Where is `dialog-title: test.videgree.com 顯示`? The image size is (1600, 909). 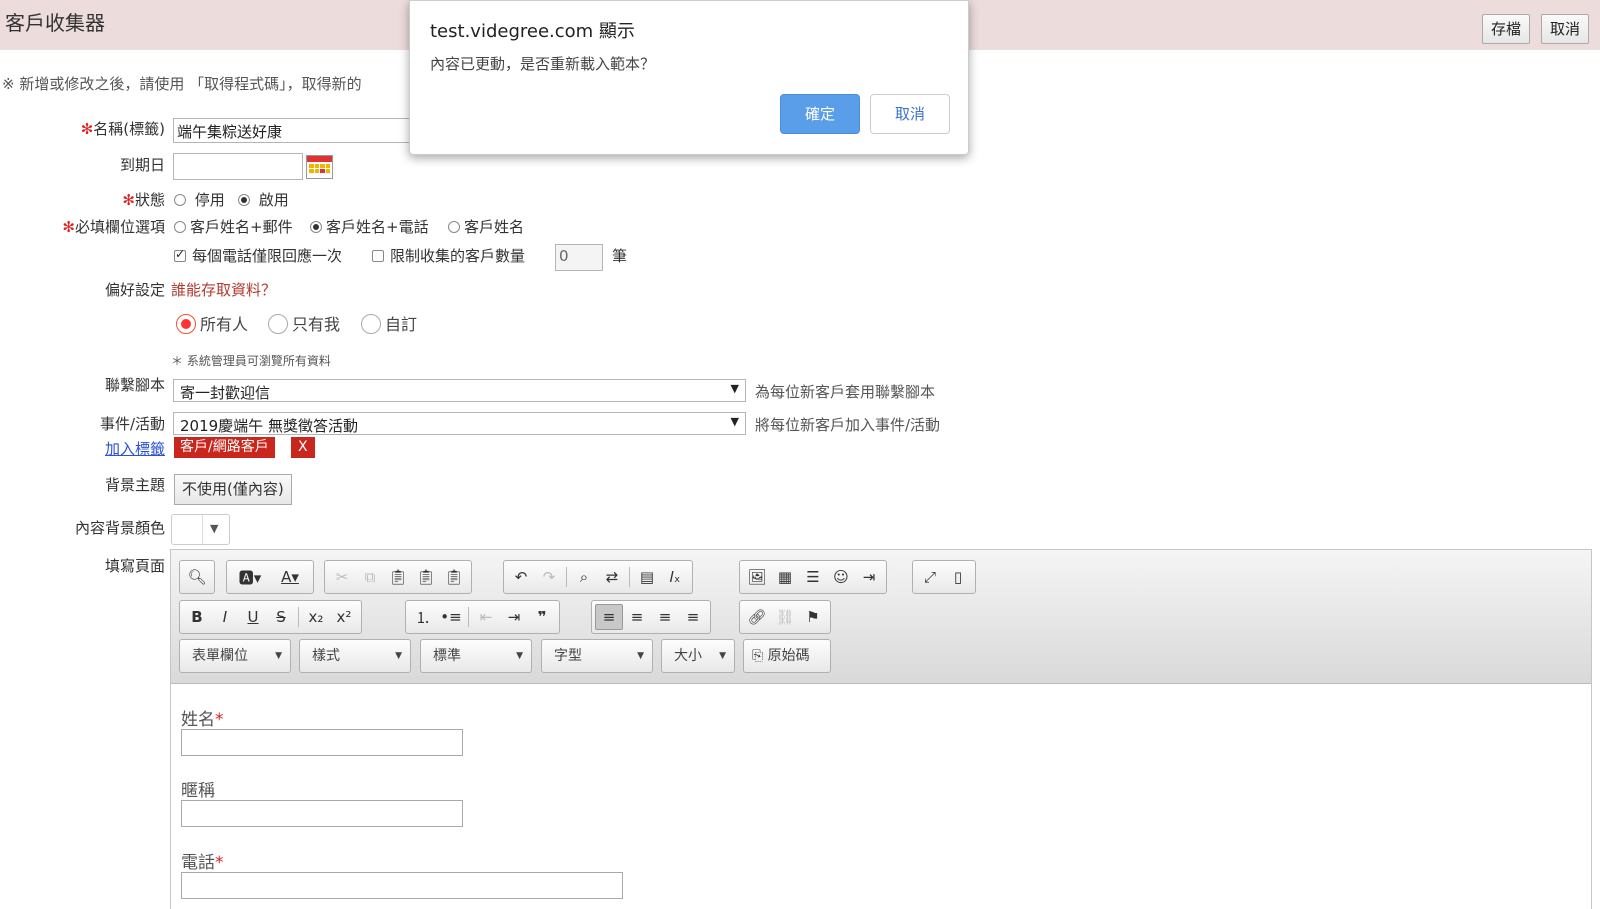 dialog-title: test.videgree.com 顯示 is located at coordinates (532, 31).